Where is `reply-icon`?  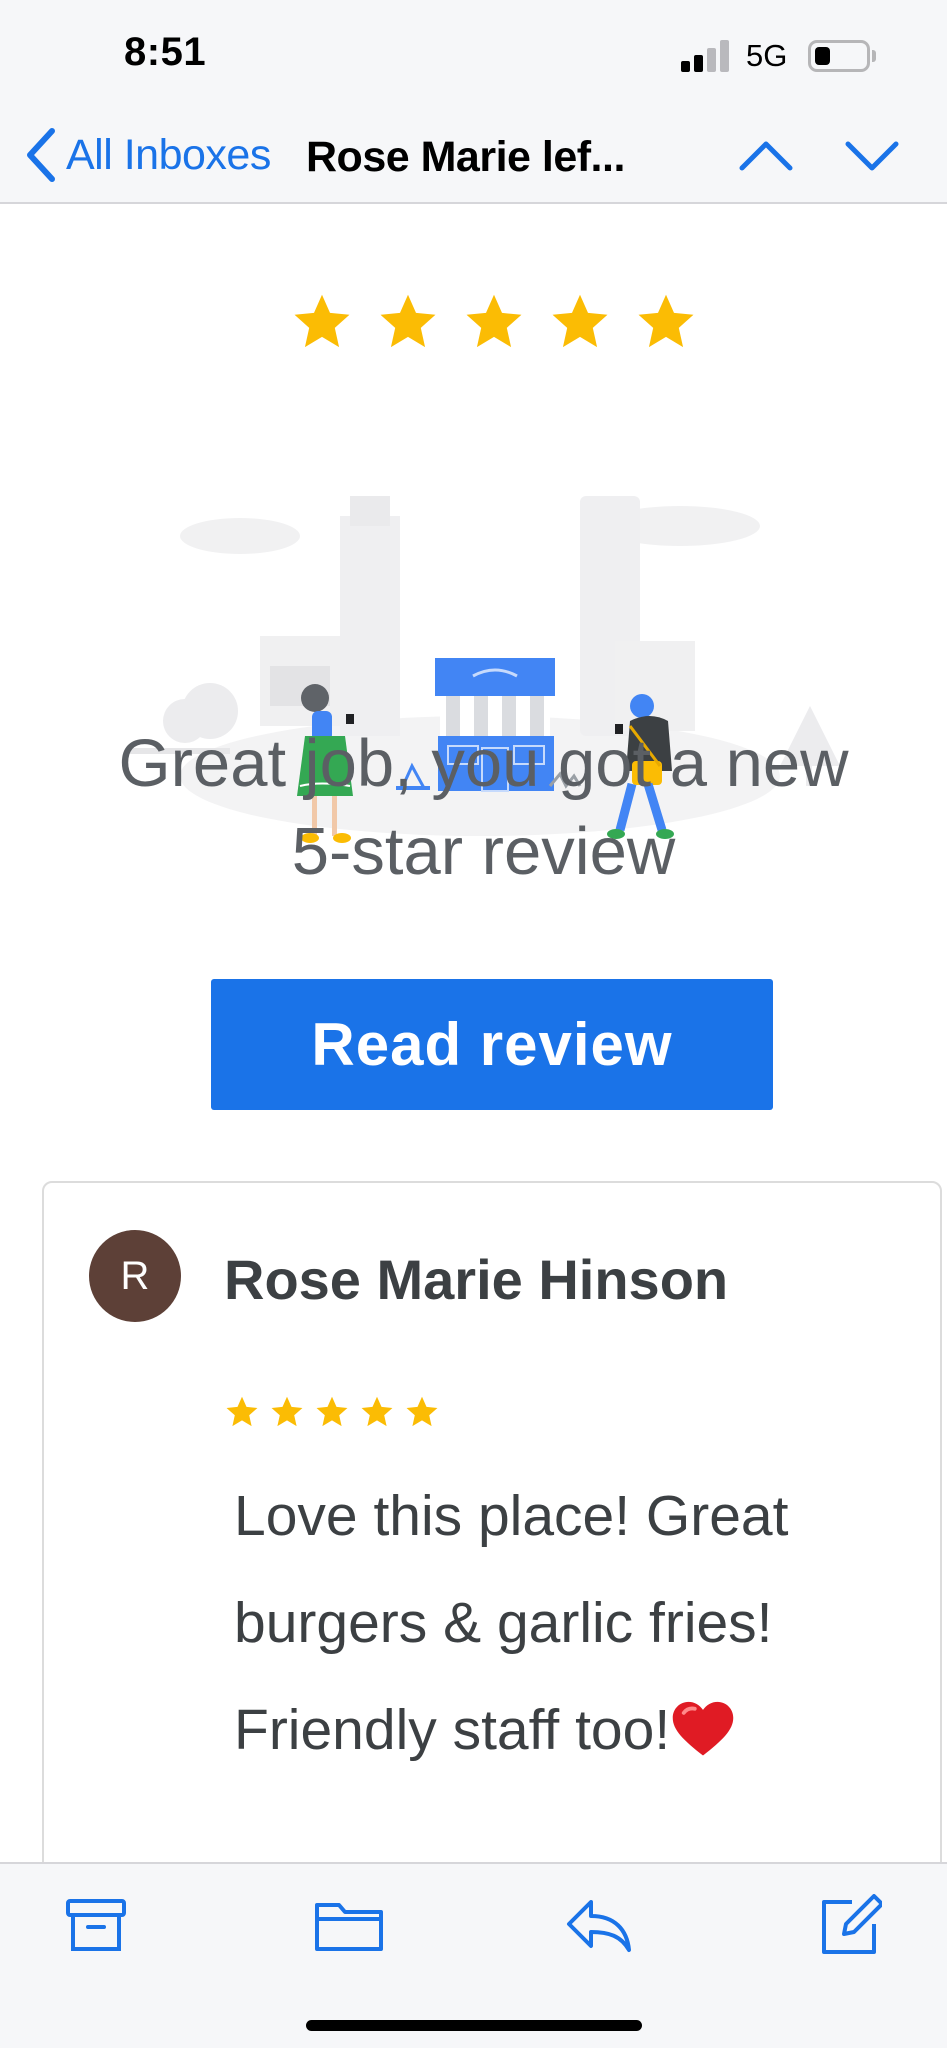 reply-icon is located at coordinates (599, 1926).